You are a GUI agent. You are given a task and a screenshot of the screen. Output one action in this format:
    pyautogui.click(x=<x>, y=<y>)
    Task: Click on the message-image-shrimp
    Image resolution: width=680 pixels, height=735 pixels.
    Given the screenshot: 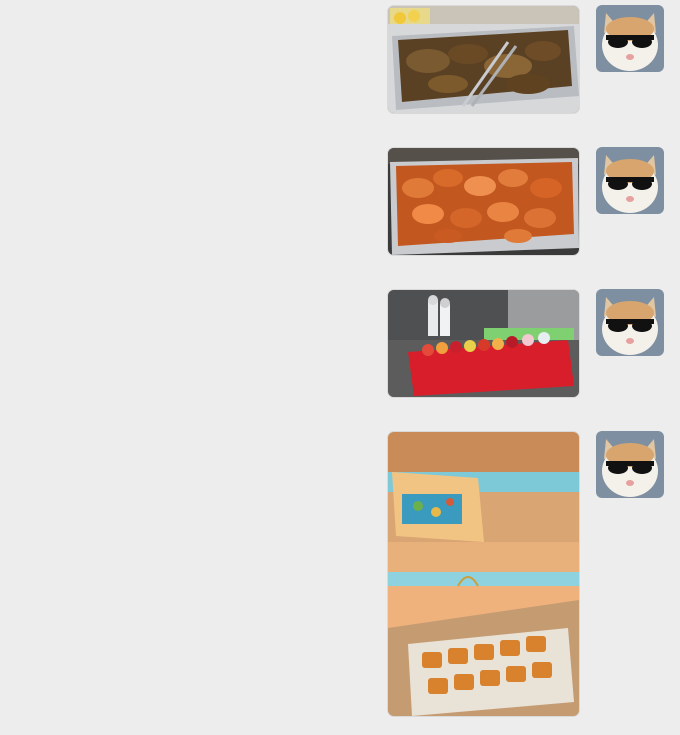 What is the action you would take?
    pyautogui.click(x=483, y=201)
    